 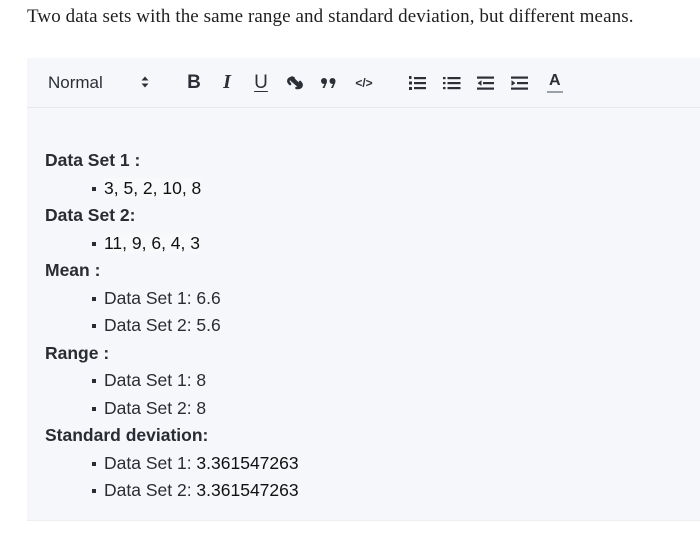 I want to click on outdent-icon, so click(x=485, y=83).